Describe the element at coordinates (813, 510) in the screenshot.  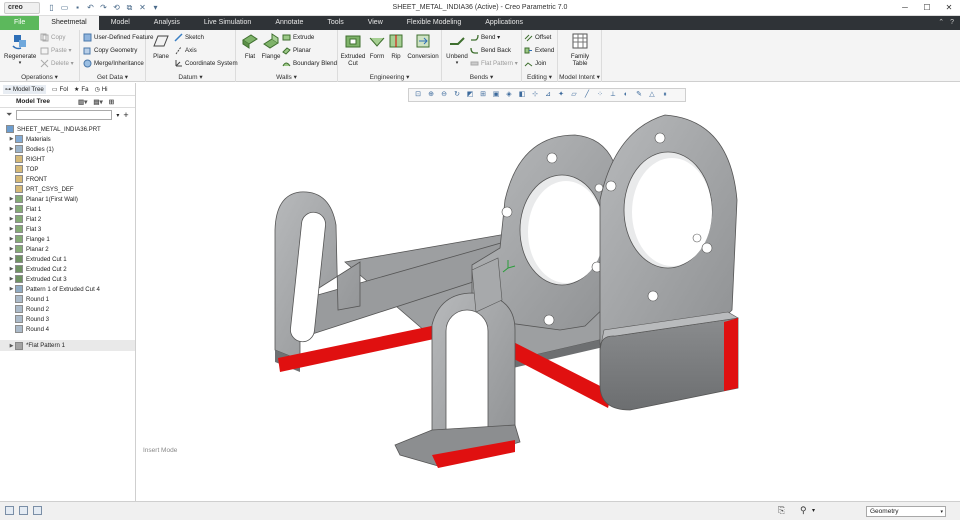
I see `find-dropdown-icon: ▾` at that location.